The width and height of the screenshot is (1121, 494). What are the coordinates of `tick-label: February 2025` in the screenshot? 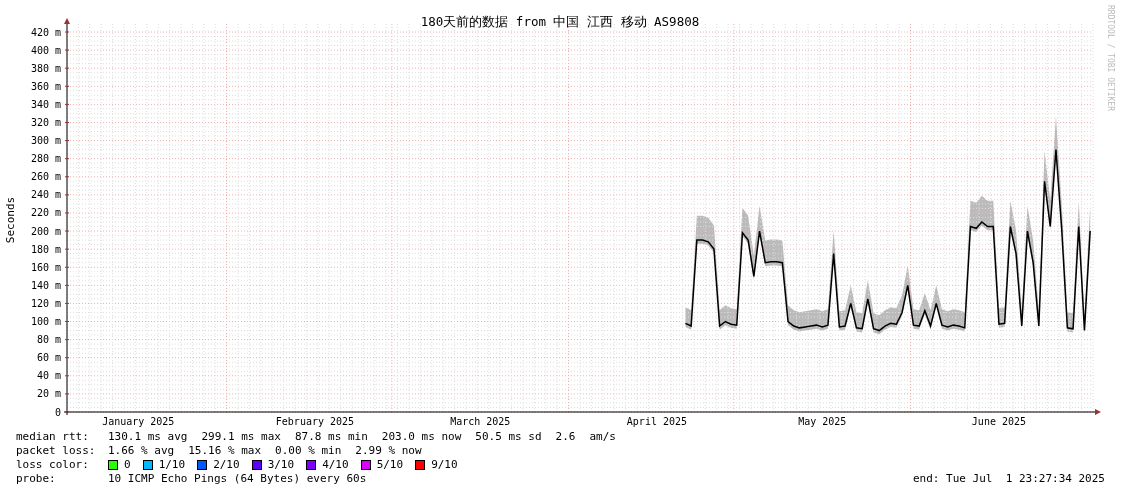 It's located at (315, 421).